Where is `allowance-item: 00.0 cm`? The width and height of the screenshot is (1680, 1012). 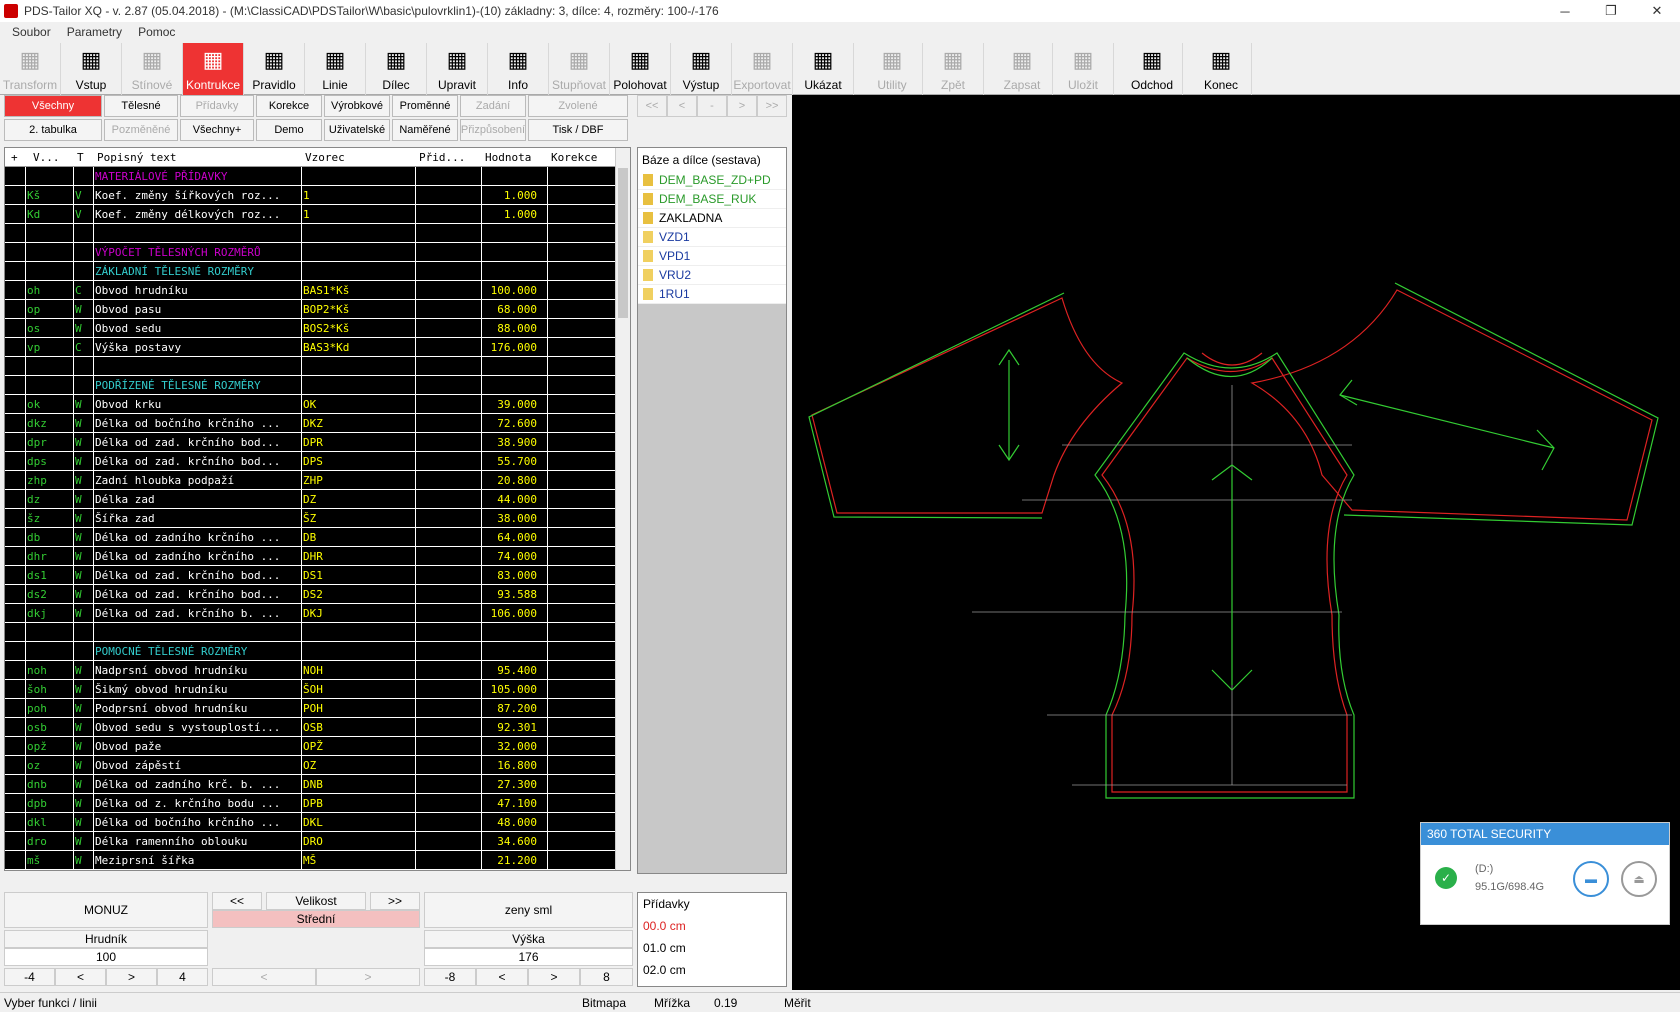 allowance-item: 00.0 cm is located at coordinates (712, 926).